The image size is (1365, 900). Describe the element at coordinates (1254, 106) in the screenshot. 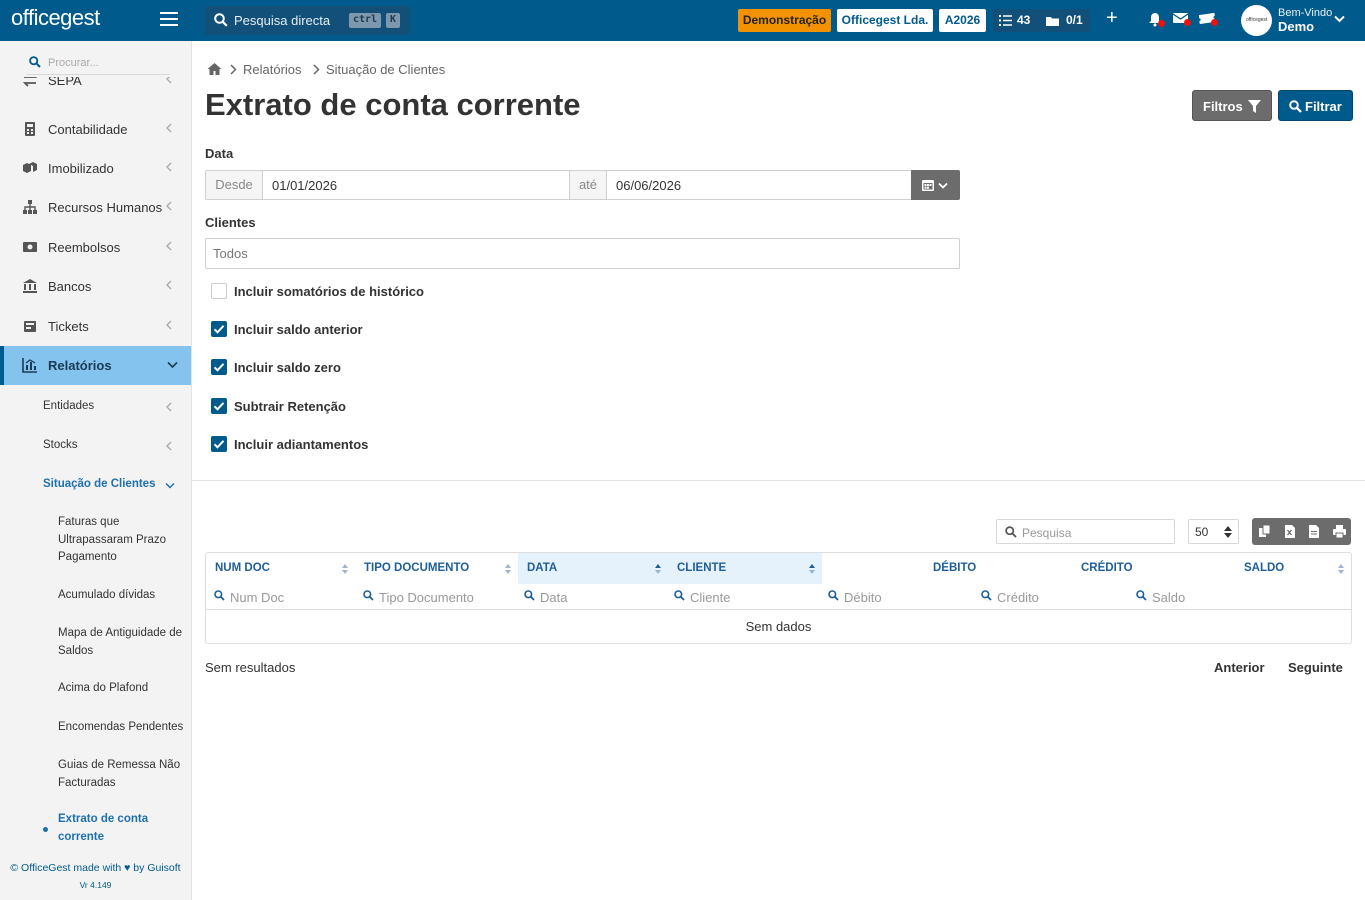

I see `filter-icon` at that location.